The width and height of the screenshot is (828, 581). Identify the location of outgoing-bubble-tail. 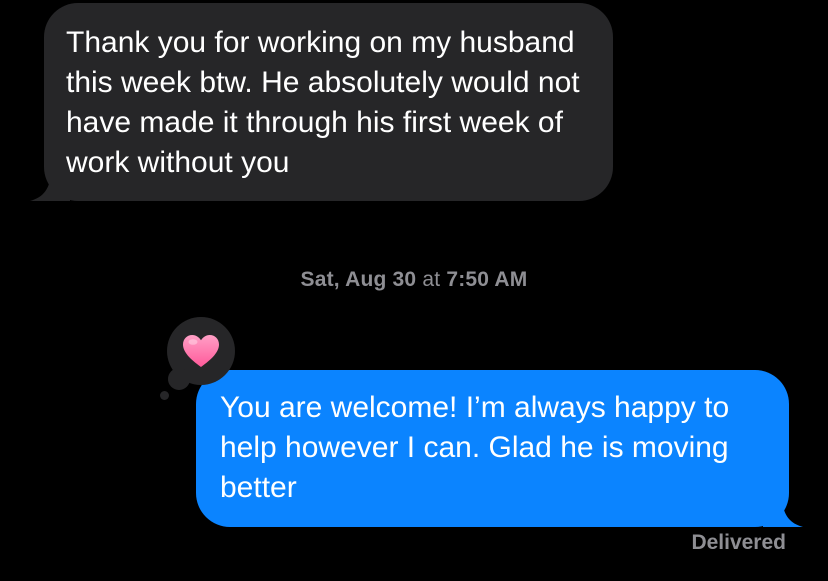
(783, 511).